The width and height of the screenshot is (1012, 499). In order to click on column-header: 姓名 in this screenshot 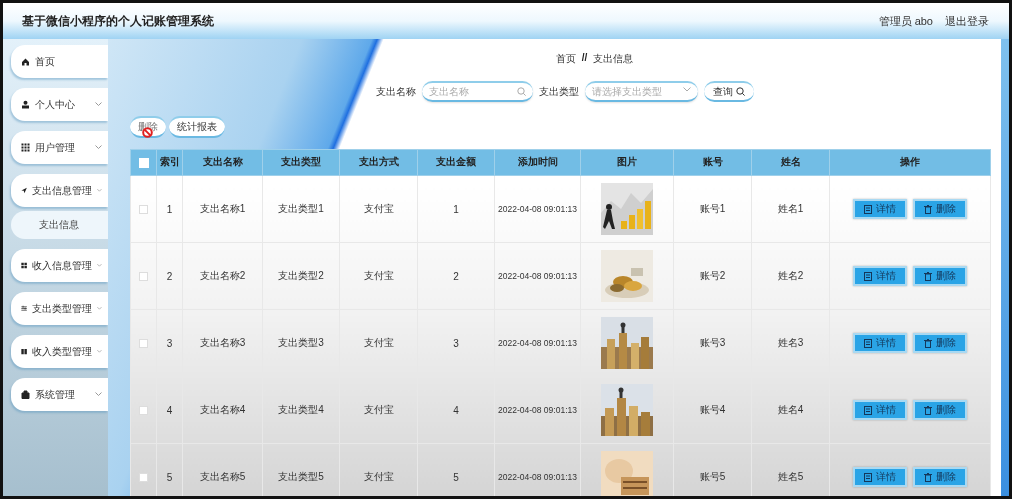, I will do `click(790, 162)`.